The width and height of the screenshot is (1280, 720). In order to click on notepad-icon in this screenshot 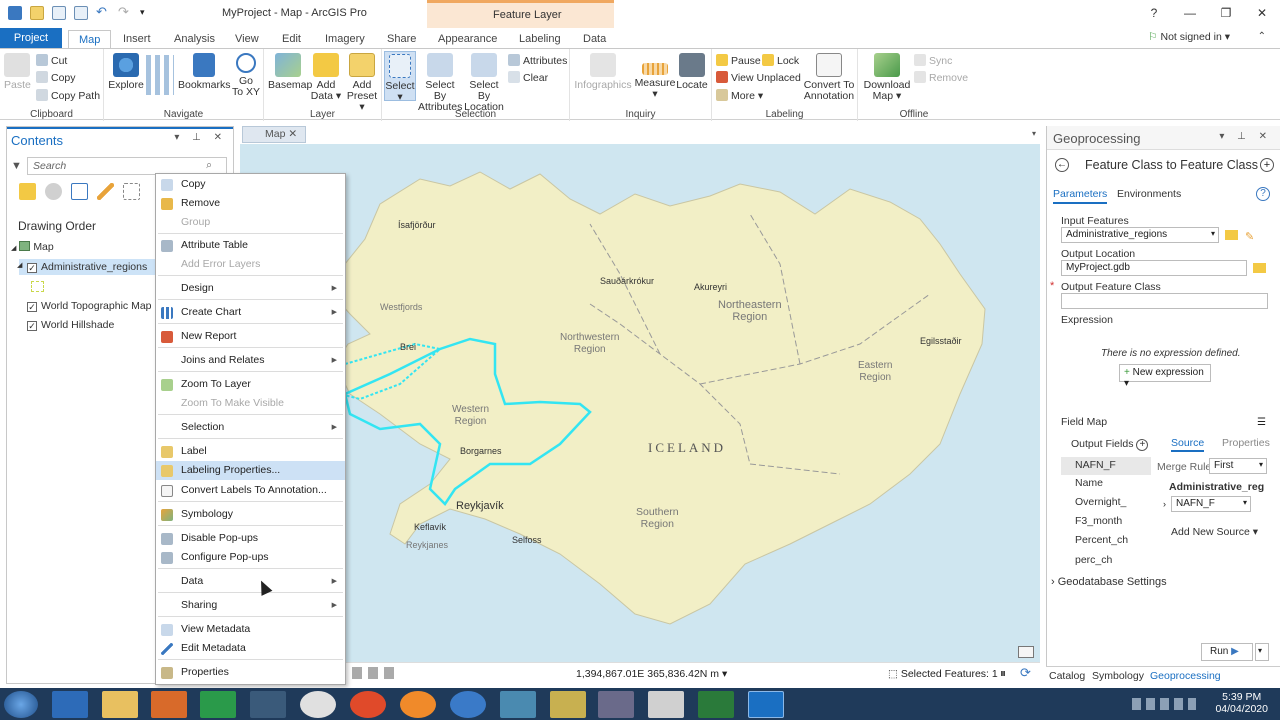, I will do `click(666, 704)`.